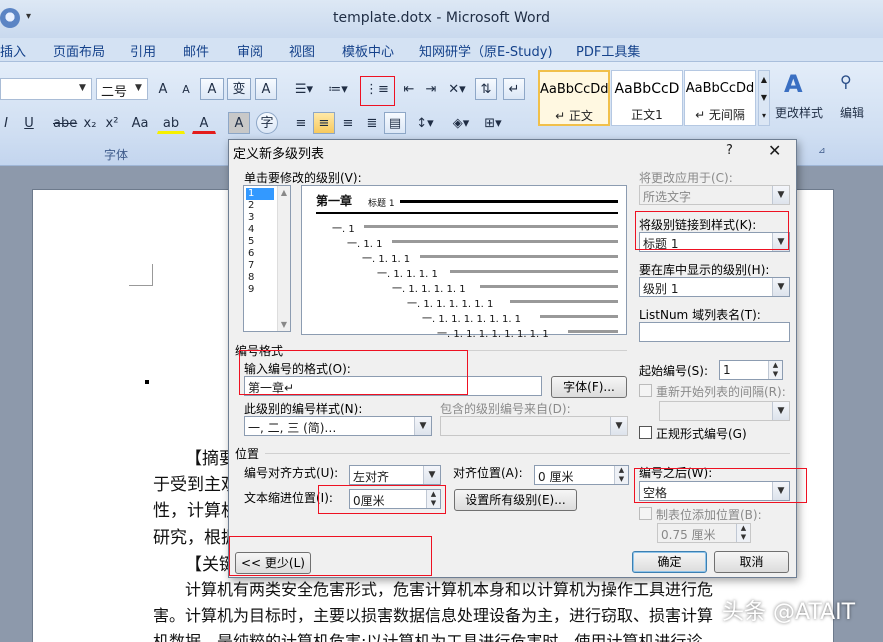  What do you see at coordinates (79, 50) in the screenshot?
I see `tab-page-layout: 页面布局` at bounding box center [79, 50].